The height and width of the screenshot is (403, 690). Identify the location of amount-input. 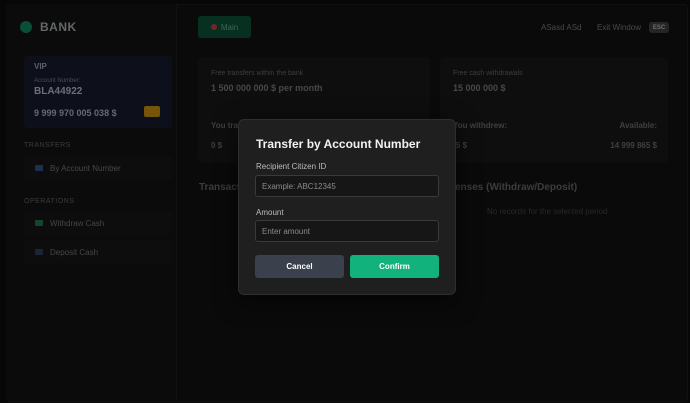
(347, 231).